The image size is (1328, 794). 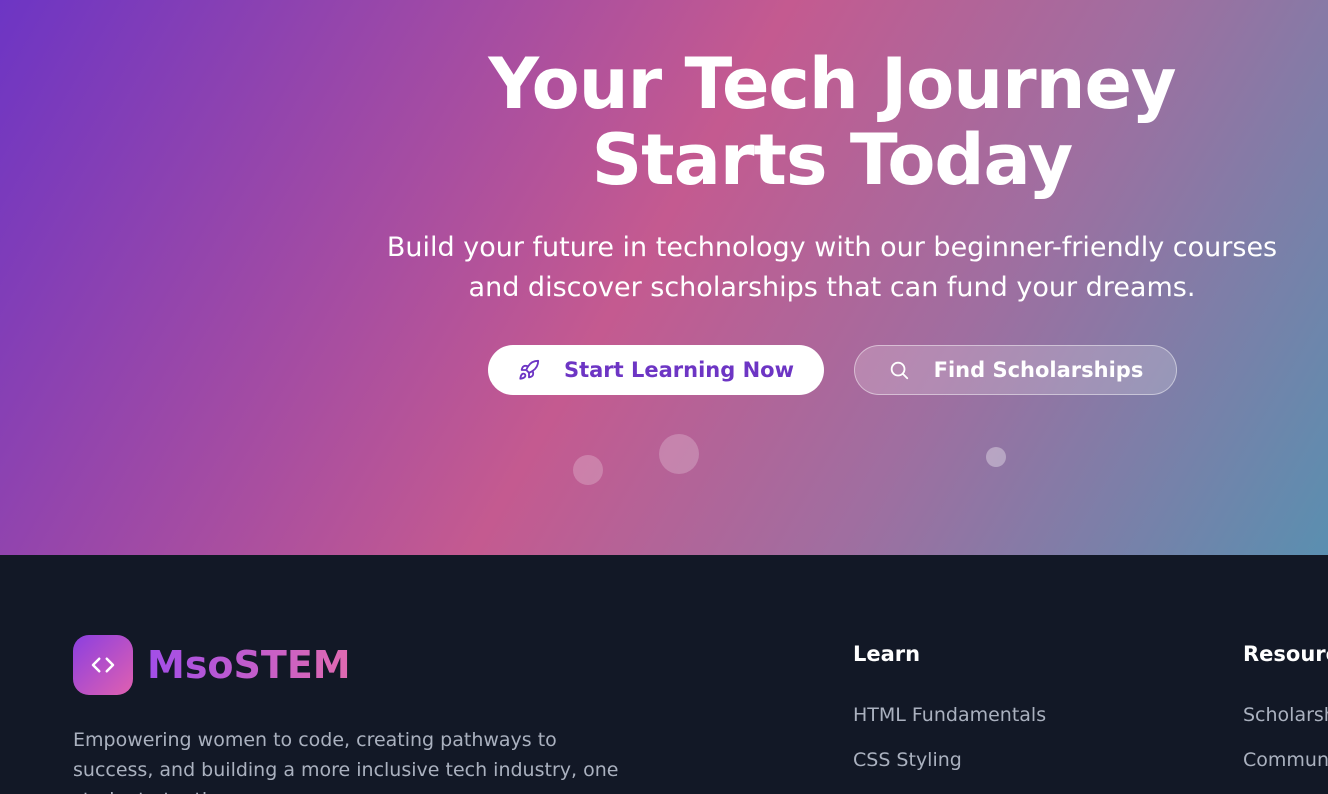 I want to click on code-icon, so click(x=103, y=665).